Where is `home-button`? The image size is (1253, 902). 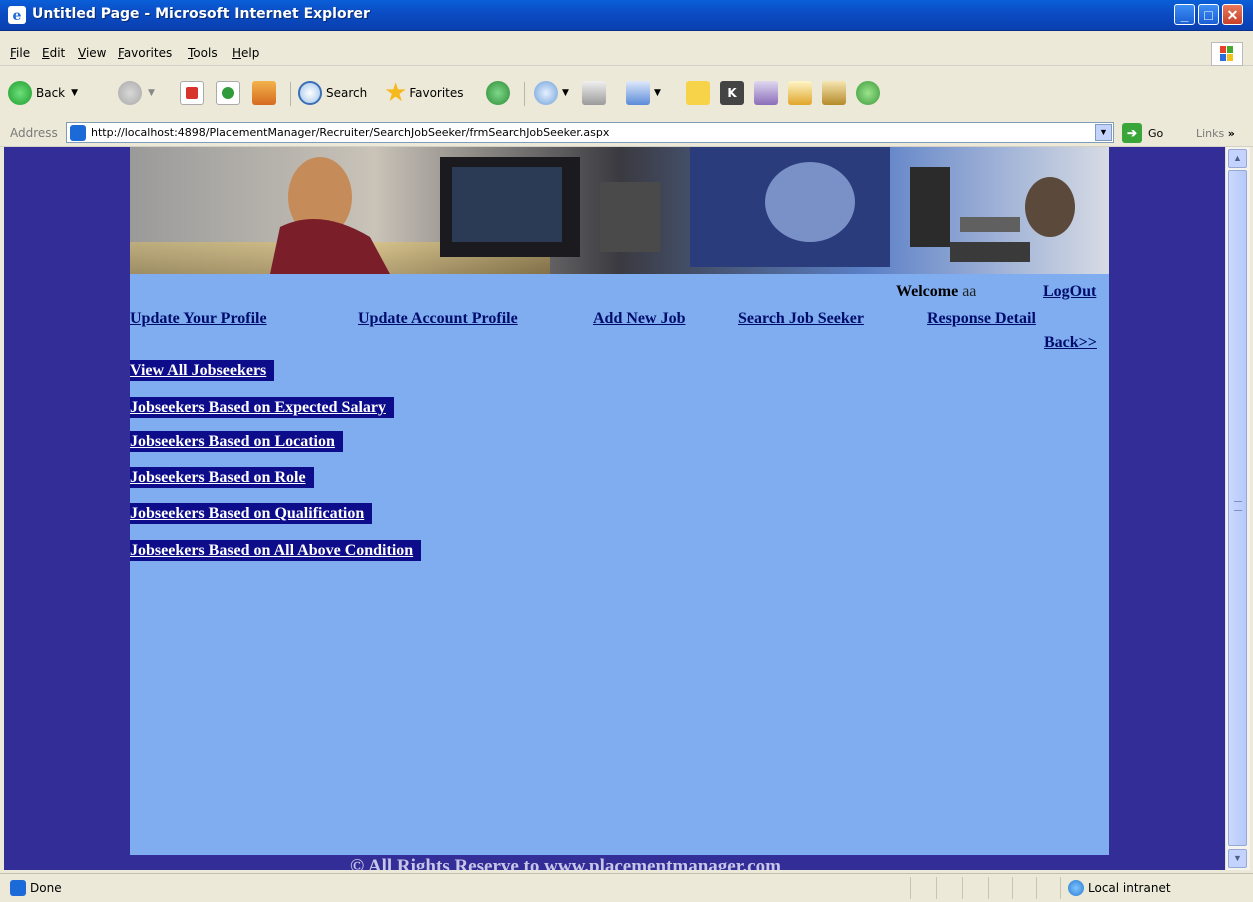 home-button is located at coordinates (264, 93).